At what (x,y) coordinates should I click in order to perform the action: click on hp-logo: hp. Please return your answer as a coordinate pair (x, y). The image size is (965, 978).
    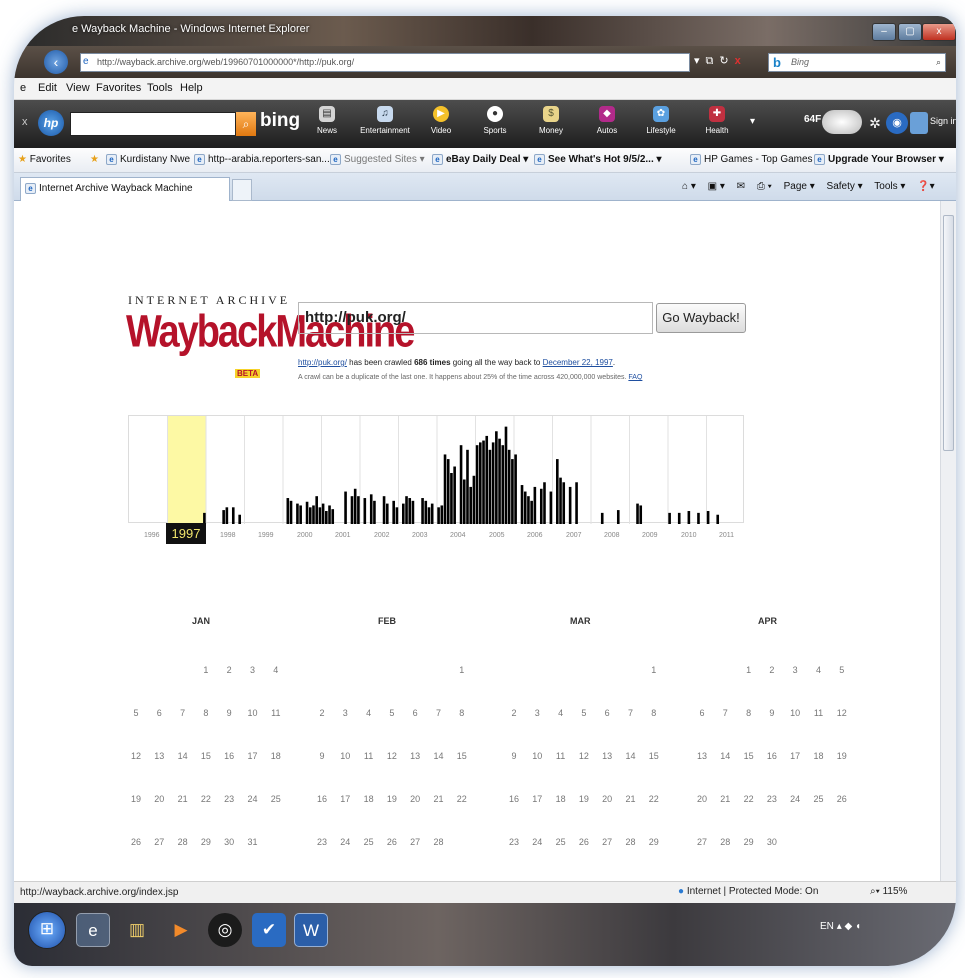
    Looking at the image, I should click on (51, 123).